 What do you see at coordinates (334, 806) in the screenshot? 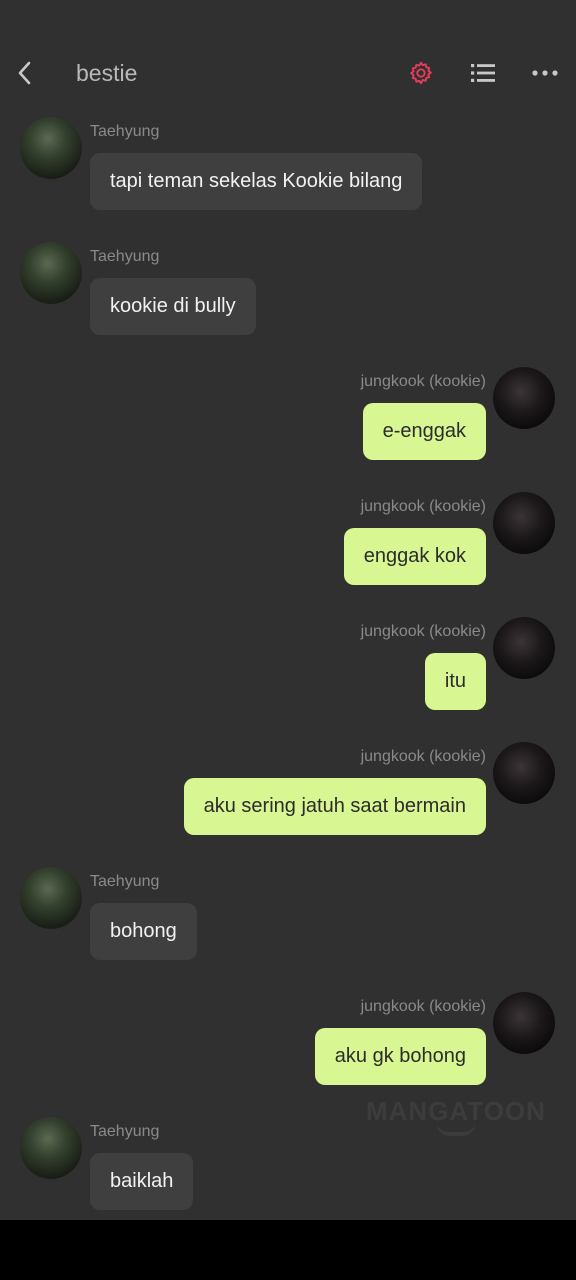
I see `message-bubble: aku sering jatuh saat bermain` at bounding box center [334, 806].